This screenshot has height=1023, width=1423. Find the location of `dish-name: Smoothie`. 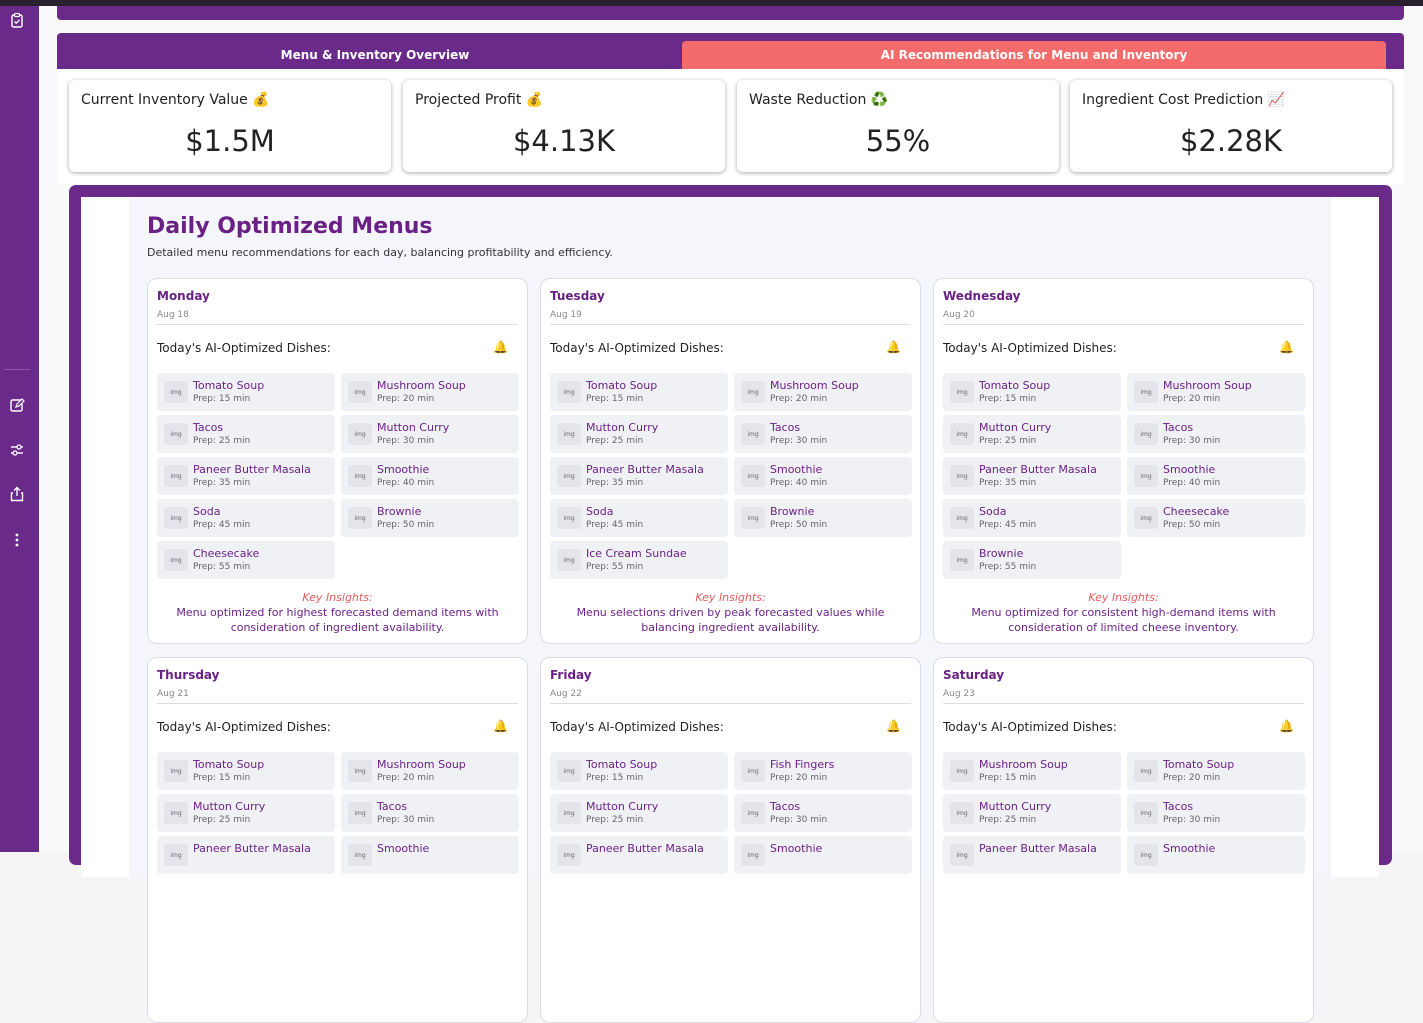

dish-name: Smoothie is located at coordinates (403, 848).